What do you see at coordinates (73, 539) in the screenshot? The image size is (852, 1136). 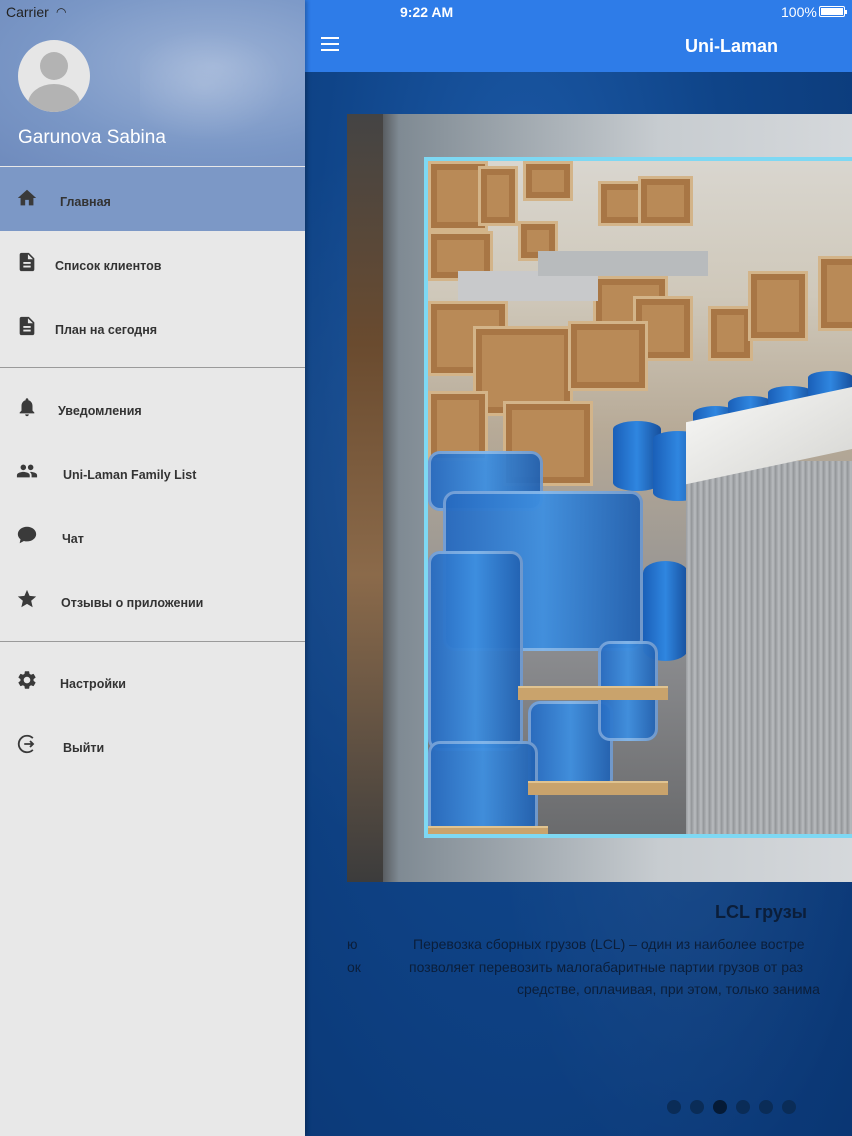 I see `menu-item-label: Чат` at bounding box center [73, 539].